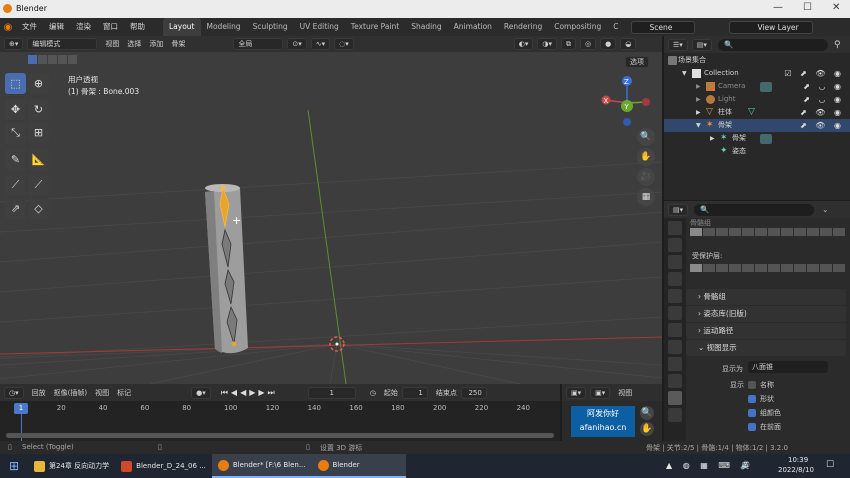 This screenshot has width=850, height=478. What do you see at coordinates (224, 27) in the screenshot?
I see `tab-modeling: Modeling` at bounding box center [224, 27].